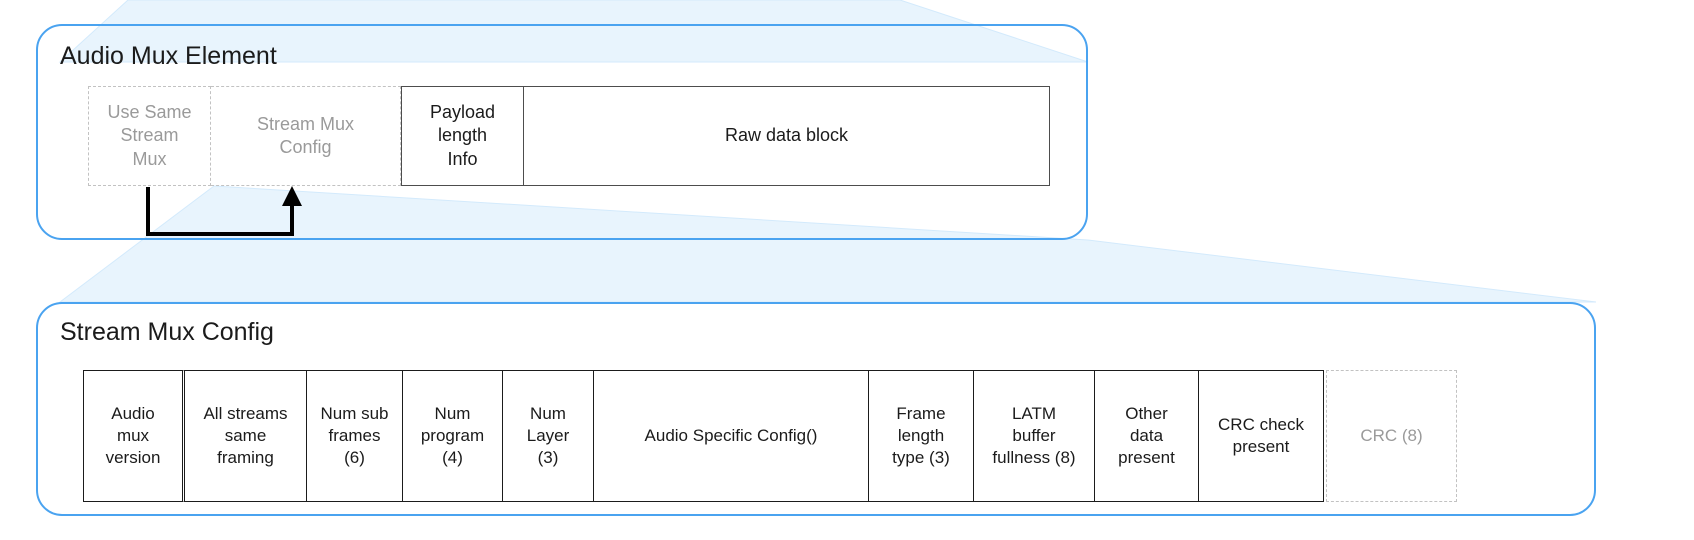 The height and width of the screenshot is (540, 1694). I want to click on field-line: type (3), so click(921, 457).